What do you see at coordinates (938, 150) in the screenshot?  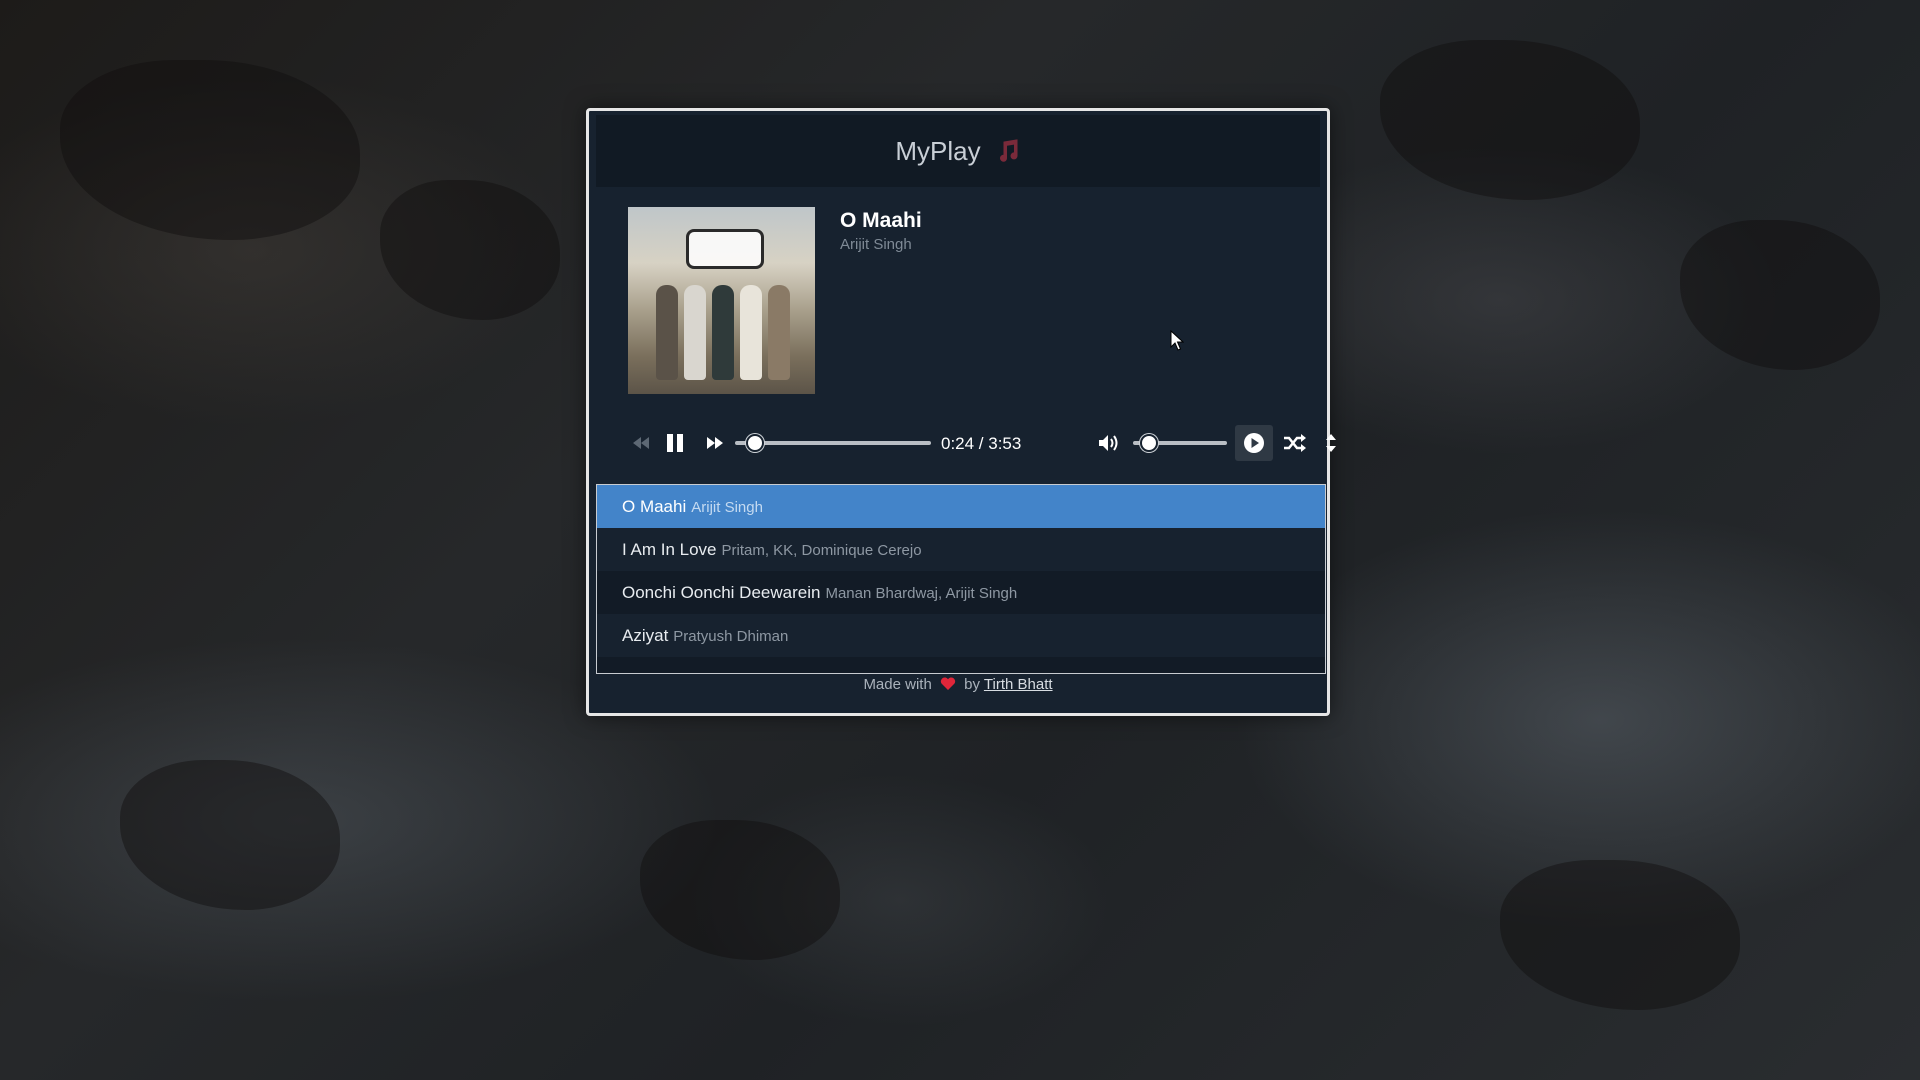 I see `app-title: MyPlay` at bounding box center [938, 150].